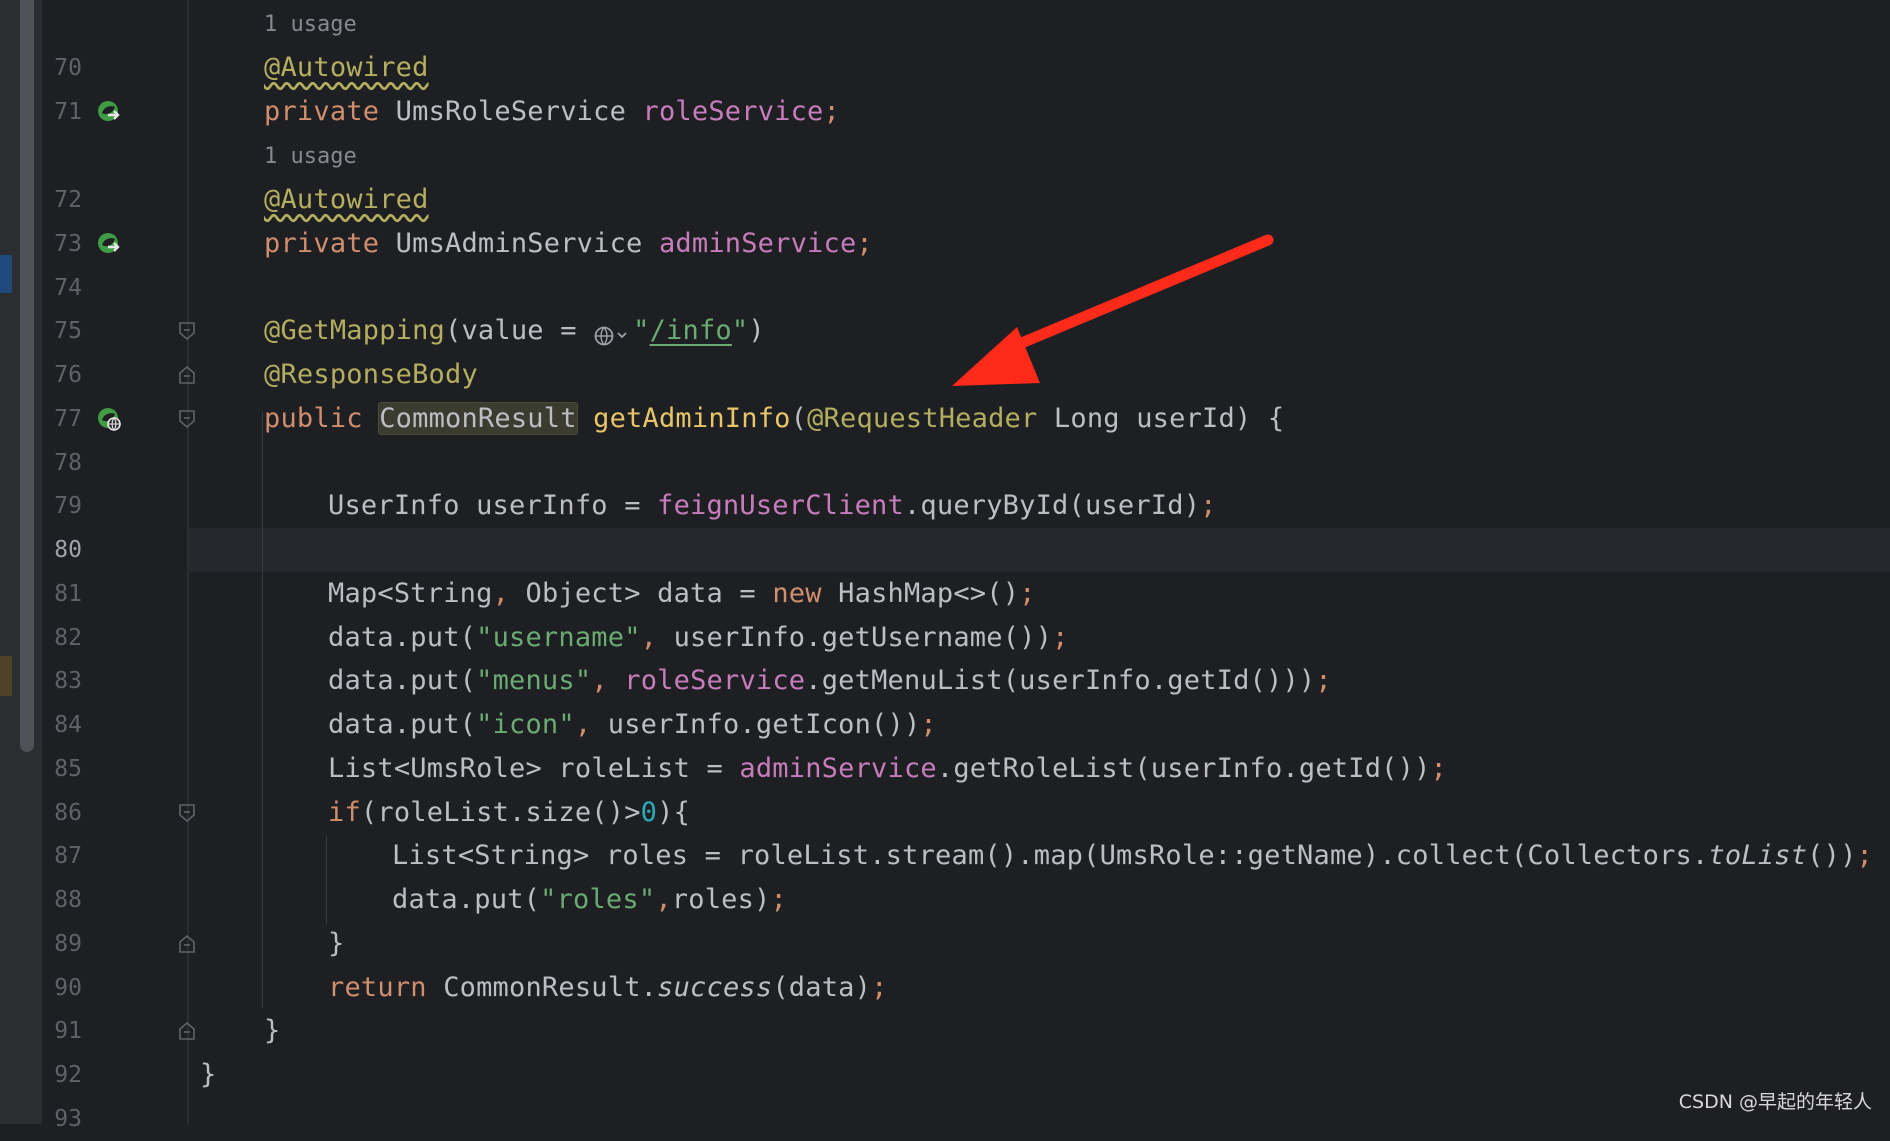  What do you see at coordinates (68, 1119) in the screenshot?
I see `line-number: 93` at bounding box center [68, 1119].